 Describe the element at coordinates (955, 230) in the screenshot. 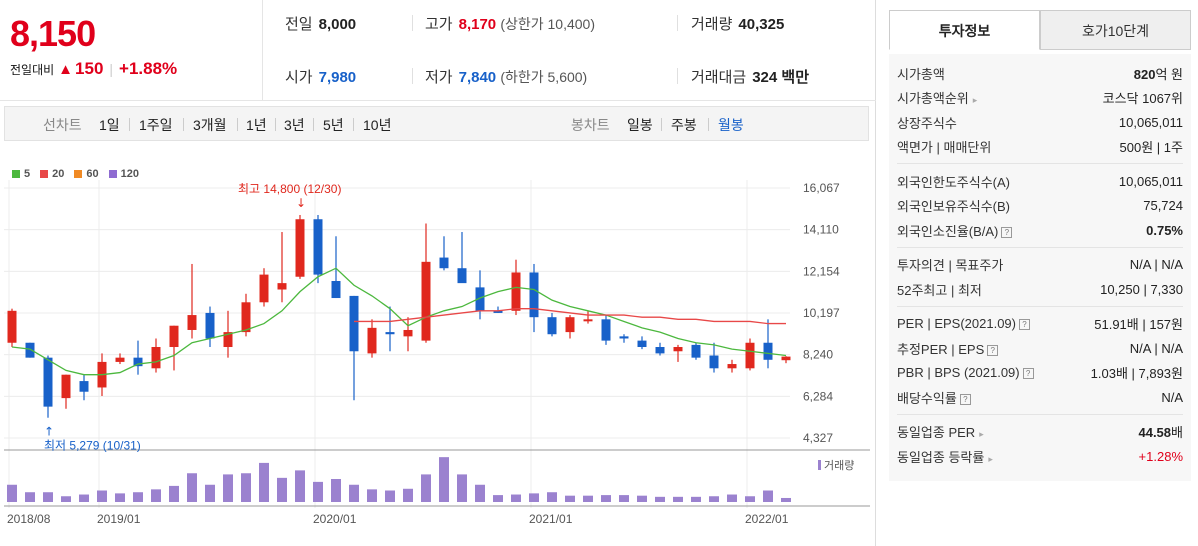

I see `info-label: 외국인소진율(B/A)?` at that location.